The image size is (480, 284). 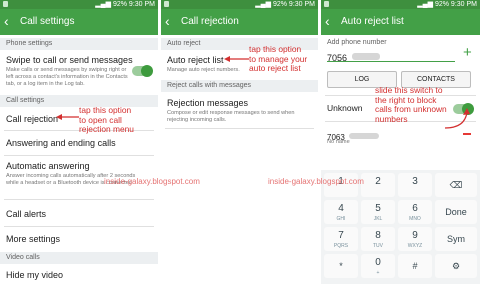 What do you see at coordinates (338, 142) in the screenshot?
I see `blocked-number-name: No name` at bounding box center [338, 142].